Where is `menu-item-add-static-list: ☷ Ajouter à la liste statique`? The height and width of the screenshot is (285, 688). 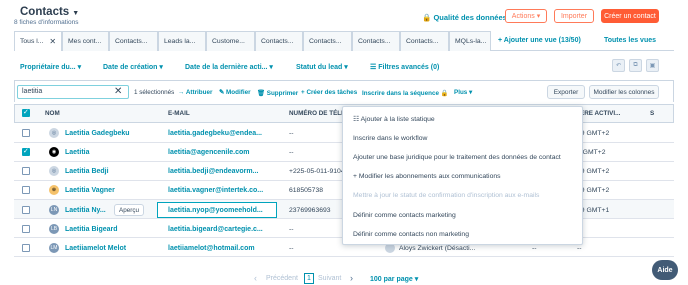
menu-item-add-static-list: ☷ Ajouter à la liste statique is located at coordinates (394, 119).